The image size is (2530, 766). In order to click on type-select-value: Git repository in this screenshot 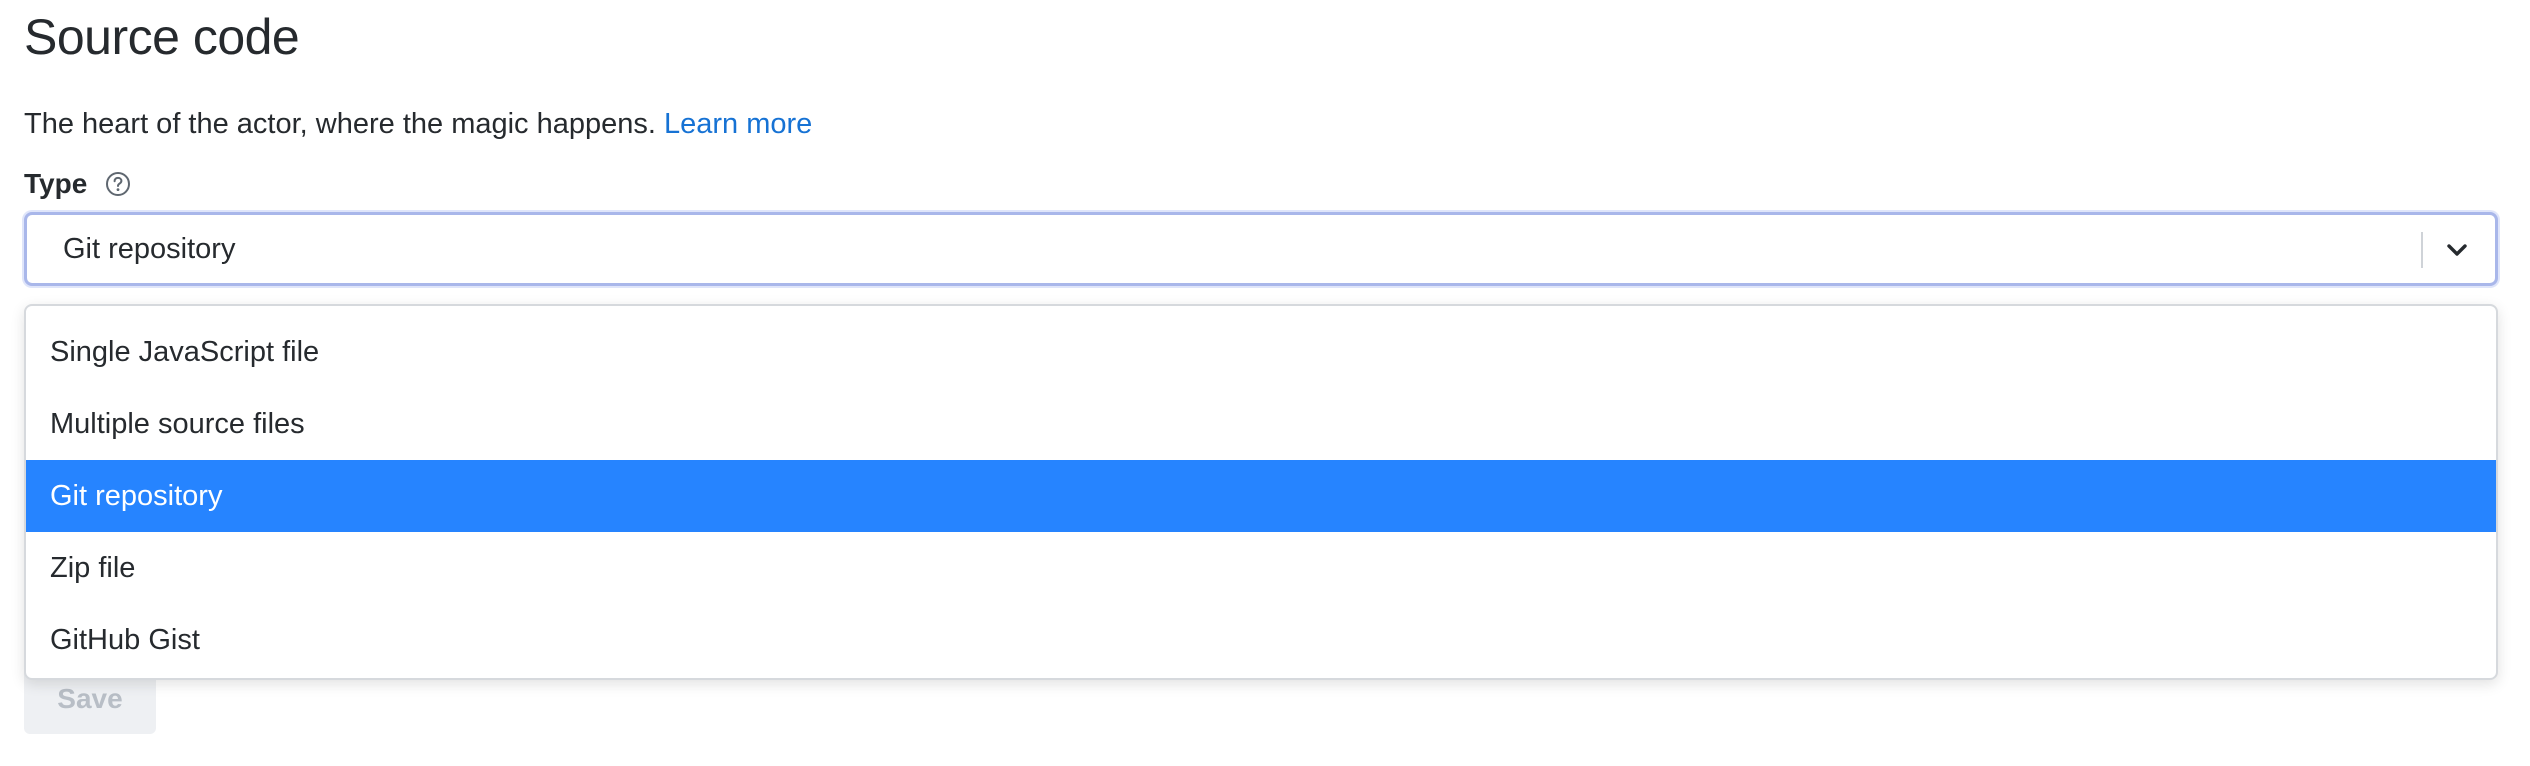, I will do `click(149, 249)`.